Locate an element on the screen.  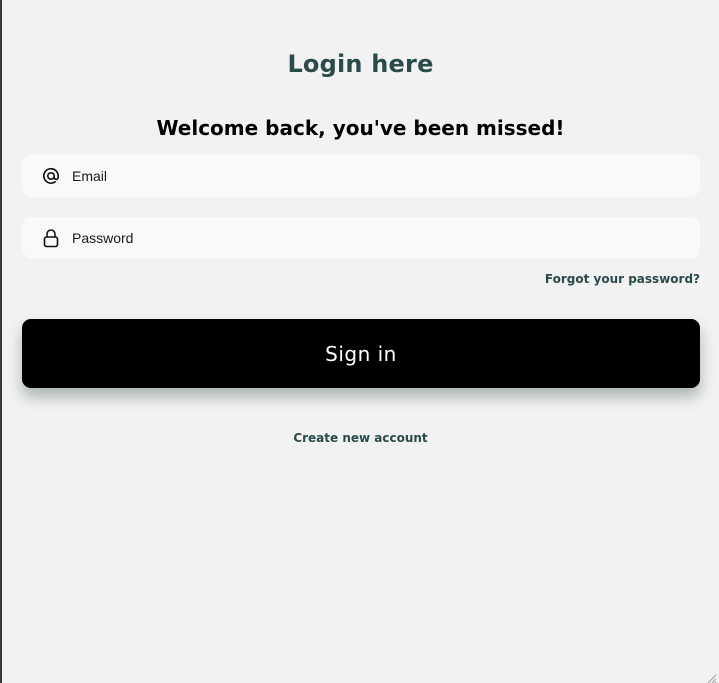
forgot-password-link: Forgot your password? is located at coordinates (622, 279).